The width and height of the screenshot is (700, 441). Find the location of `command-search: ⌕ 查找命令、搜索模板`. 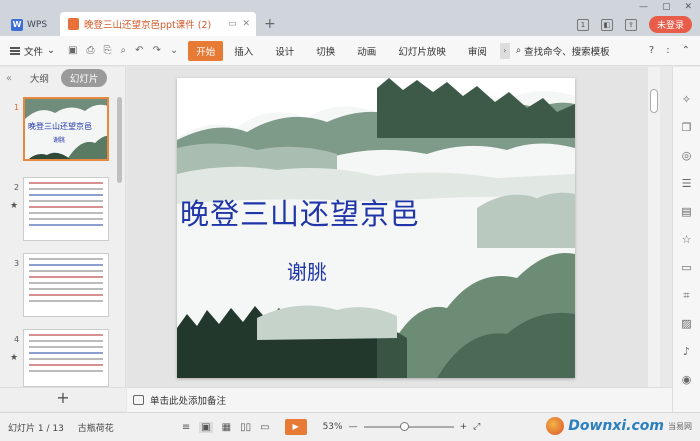

command-search: ⌕ 查找命令、搜索模板 is located at coordinates (563, 51).